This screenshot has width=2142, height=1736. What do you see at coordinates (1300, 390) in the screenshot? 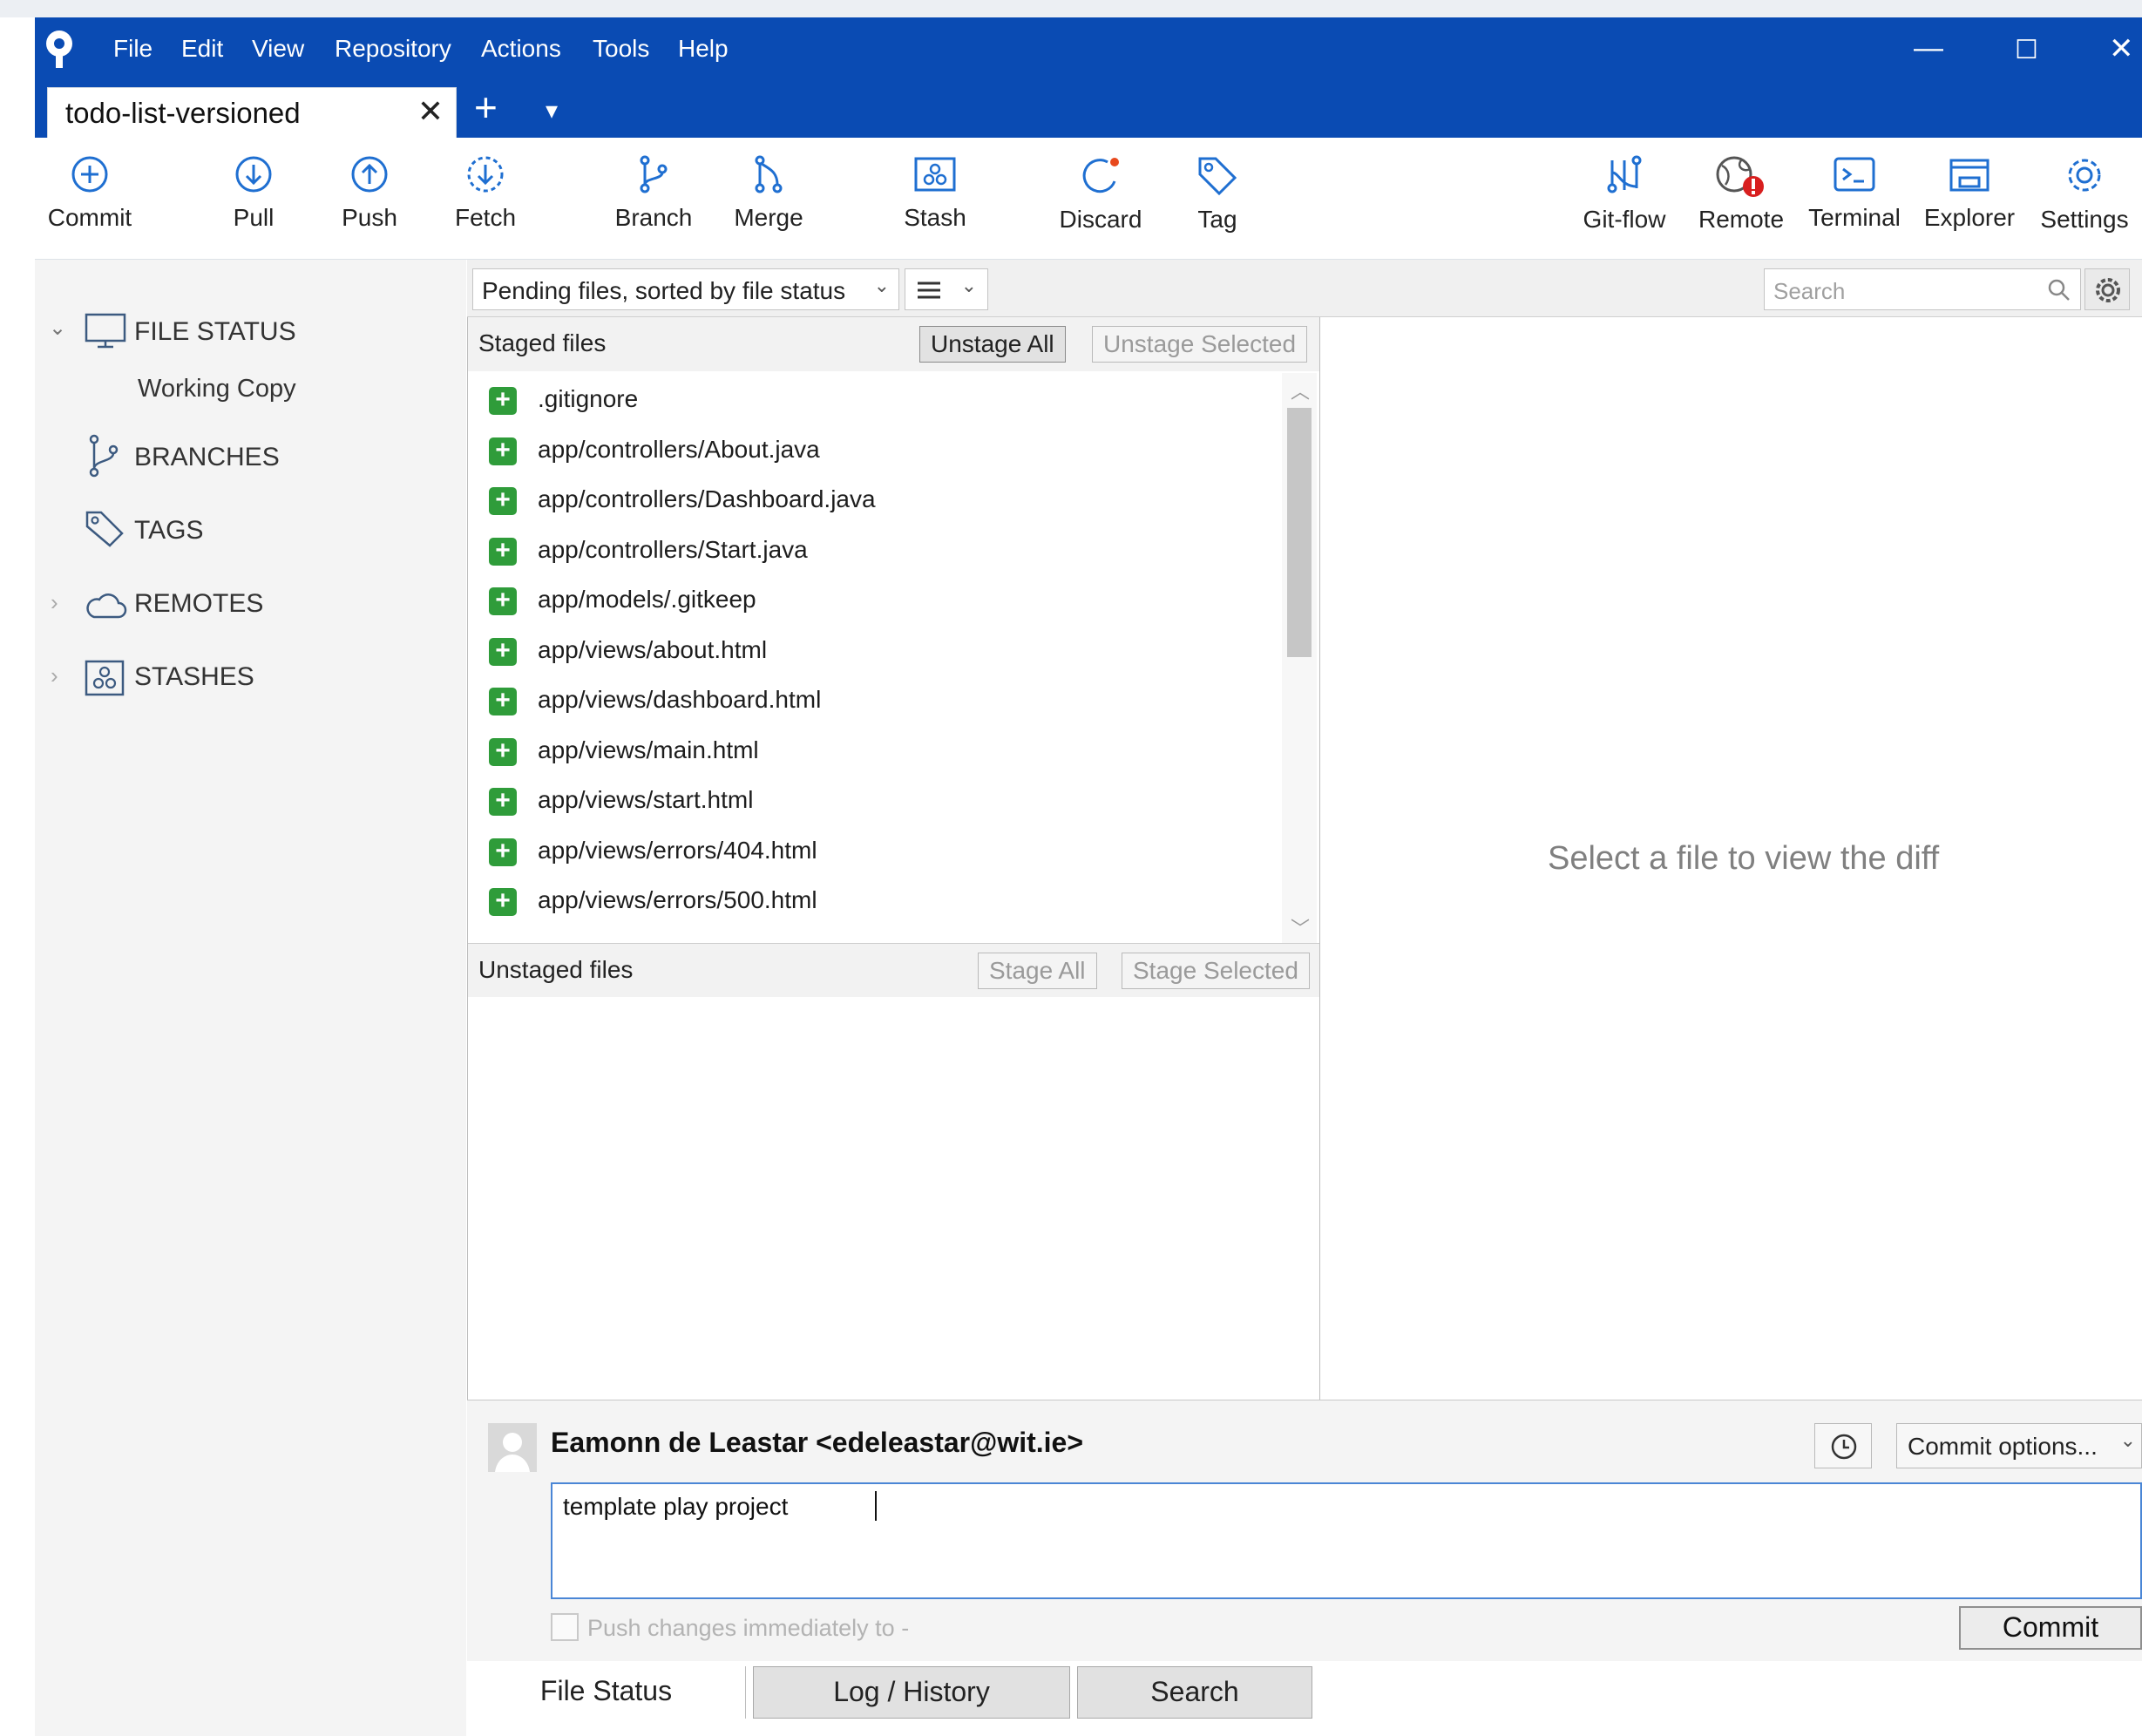
I see `scroll-up-icon: ︿` at bounding box center [1300, 390].